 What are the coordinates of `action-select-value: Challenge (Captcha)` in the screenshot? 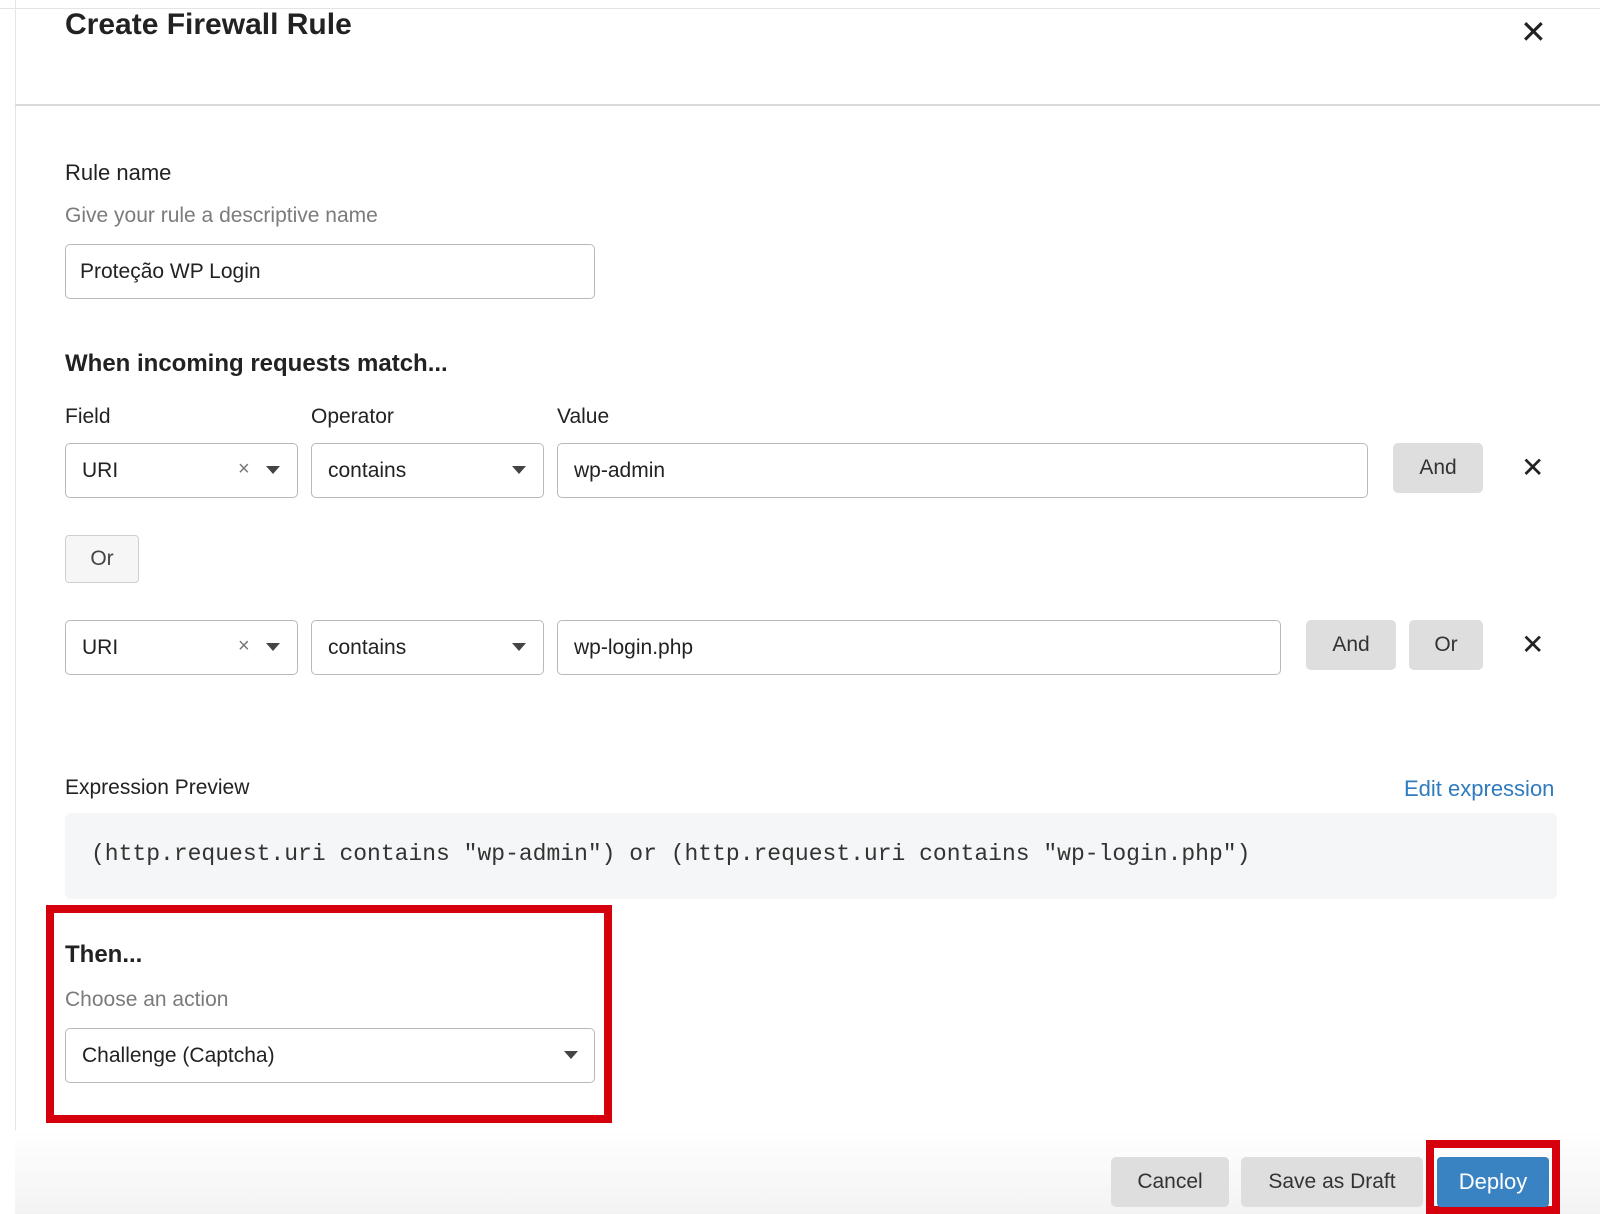 It's located at (178, 1055).